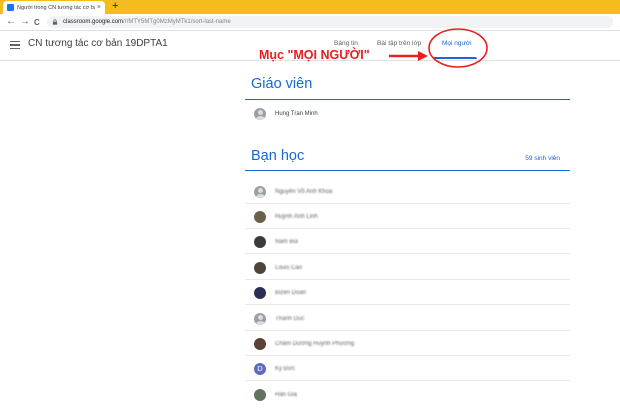 Image resolution: width=620 pixels, height=413 pixels. I want to click on classmate-name: Louis Cao, so click(289, 267).